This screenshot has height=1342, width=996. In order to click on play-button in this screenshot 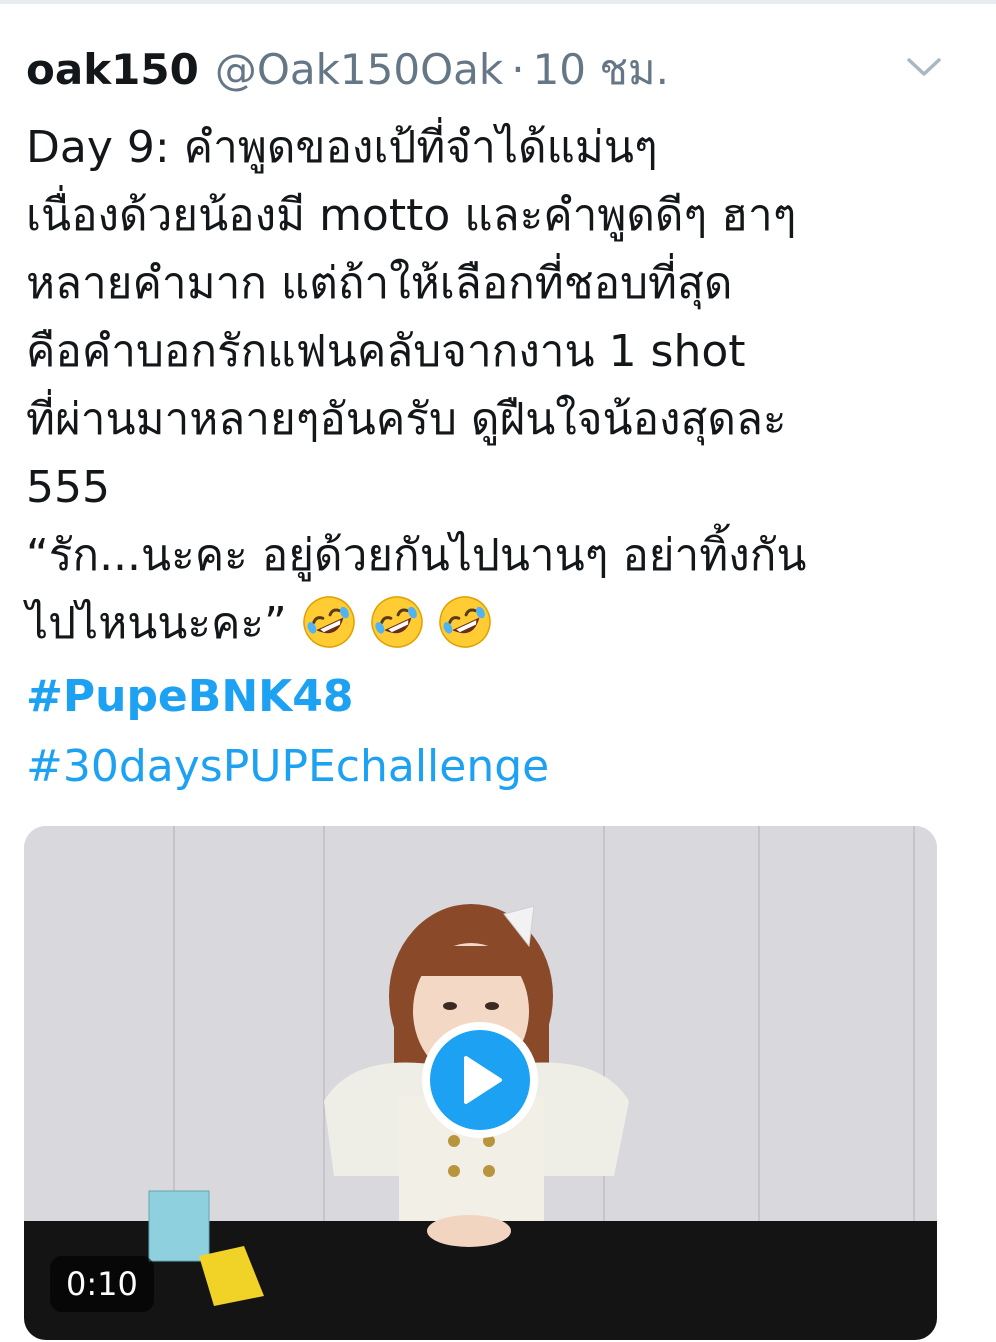, I will do `click(480, 1080)`.